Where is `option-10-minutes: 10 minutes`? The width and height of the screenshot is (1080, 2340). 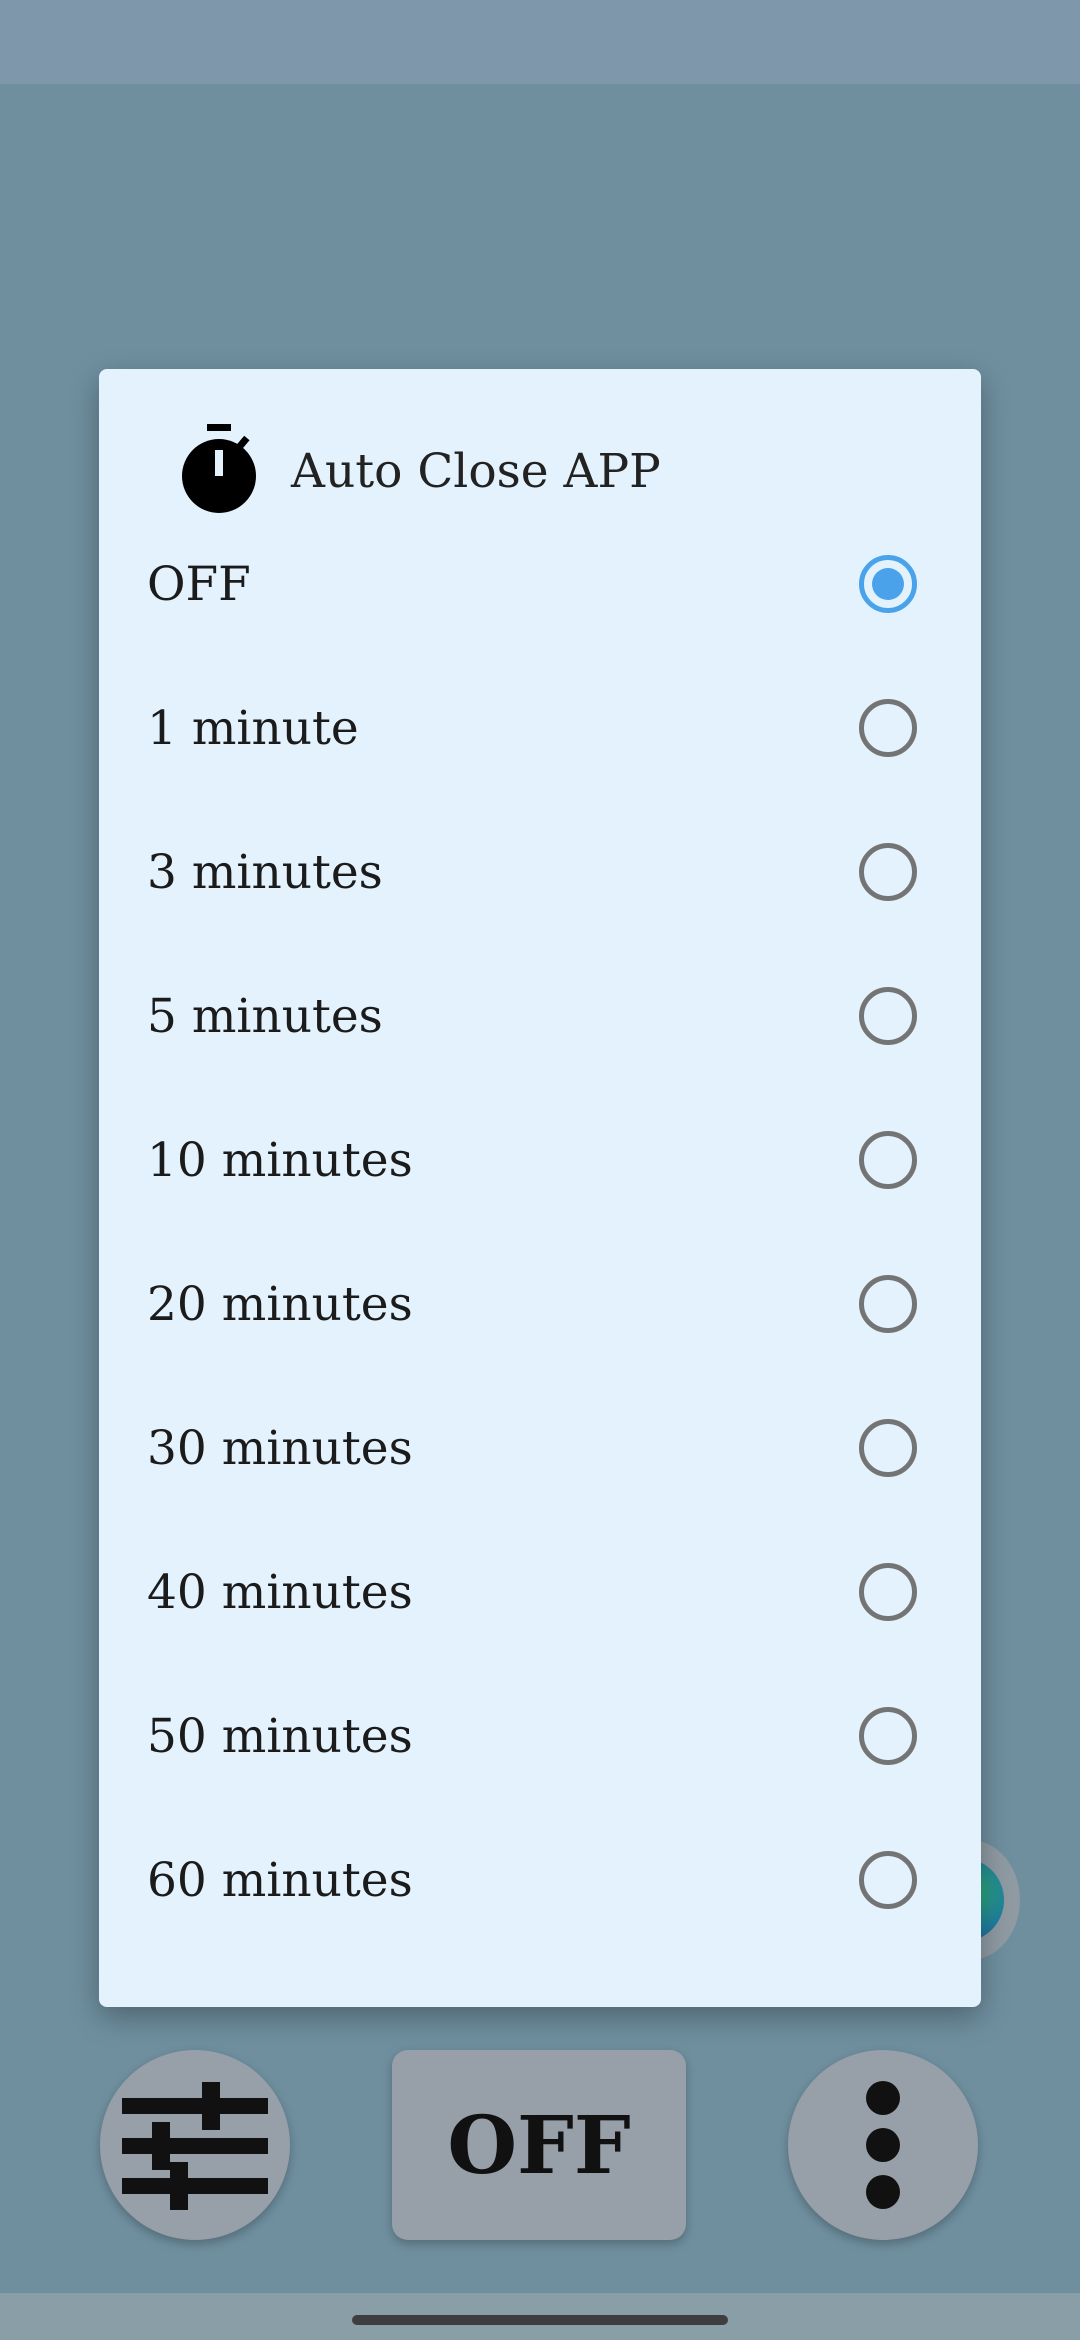
option-10-minutes: 10 minutes is located at coordinates (540, 1160).